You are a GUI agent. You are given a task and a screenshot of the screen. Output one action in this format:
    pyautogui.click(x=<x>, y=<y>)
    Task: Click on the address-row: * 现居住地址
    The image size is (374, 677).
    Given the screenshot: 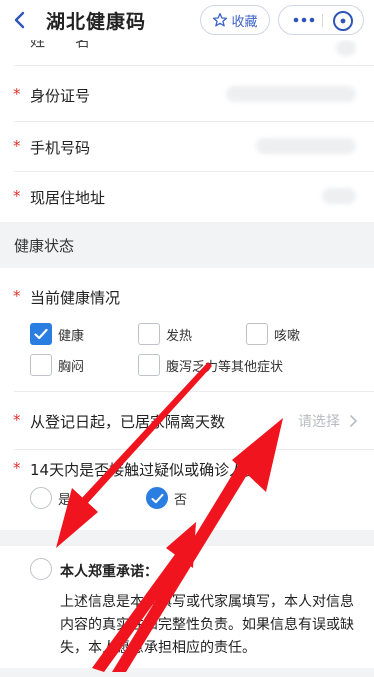 What is the action you would take?
    pyautogui.click(x=187, y=197)
    